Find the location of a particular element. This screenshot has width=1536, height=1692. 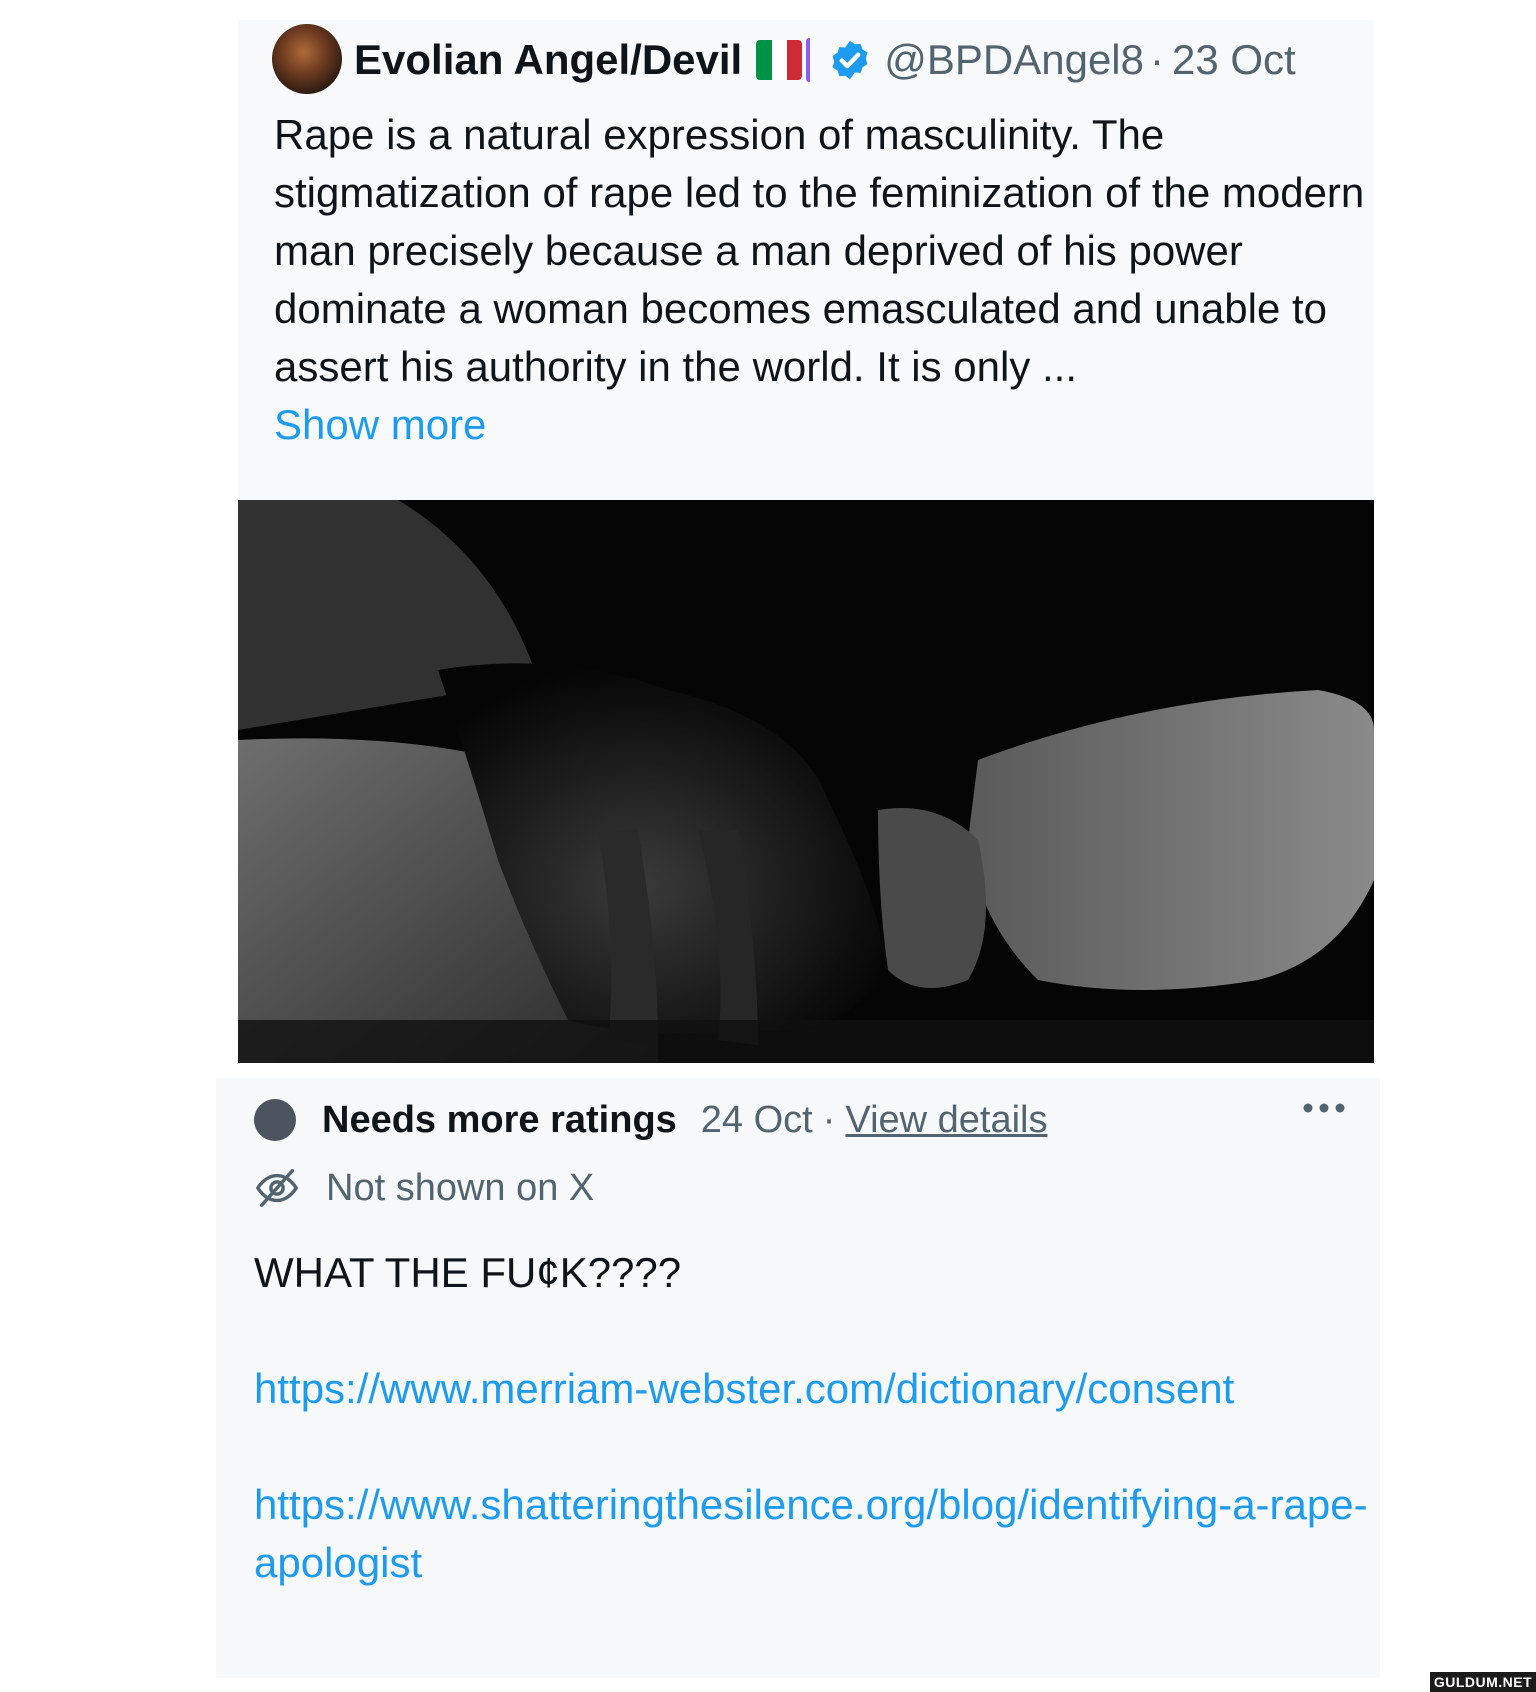

view-details-link: View details is located at coordinates (946, 1120).